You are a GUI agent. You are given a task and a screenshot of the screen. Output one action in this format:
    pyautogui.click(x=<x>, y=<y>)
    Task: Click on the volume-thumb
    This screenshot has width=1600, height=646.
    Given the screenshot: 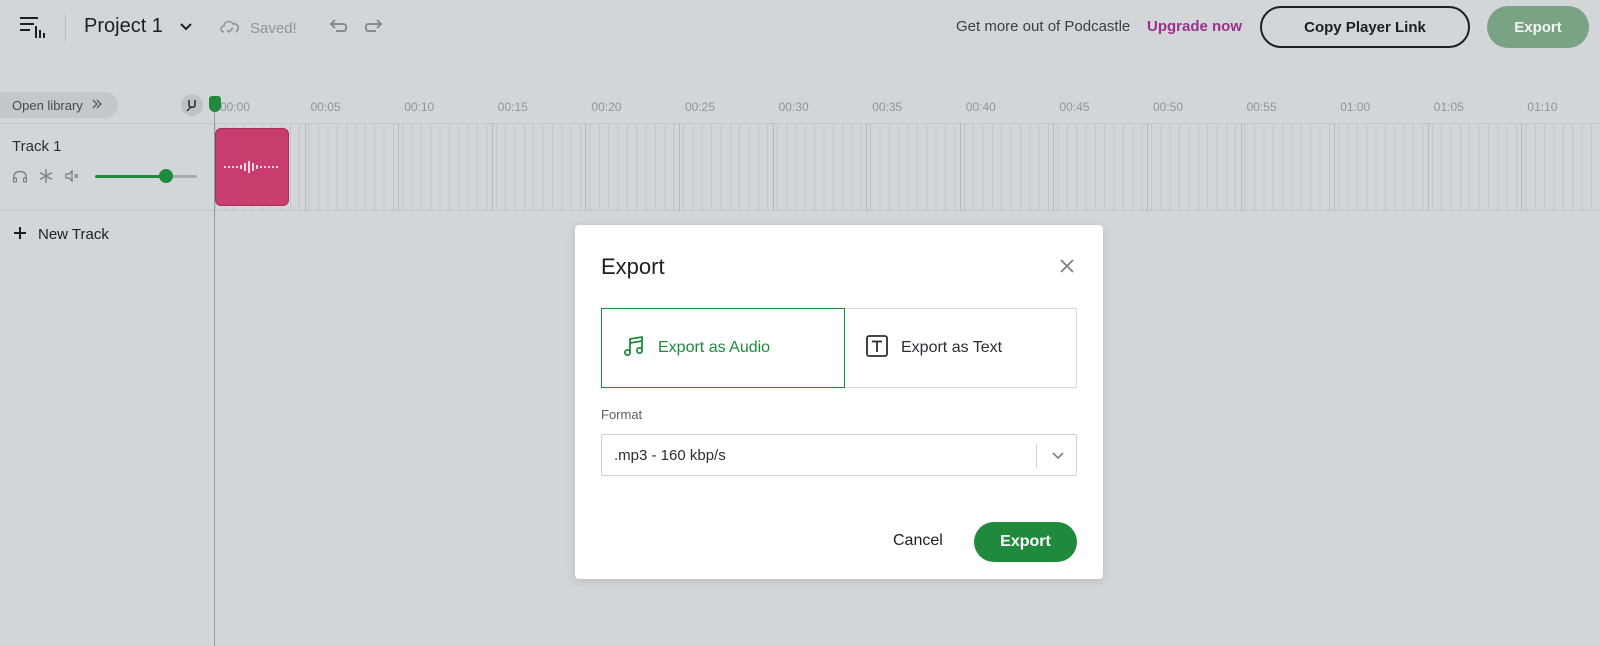 What is the action you would take?
    pyautogui.click(x=166, y=176)
    